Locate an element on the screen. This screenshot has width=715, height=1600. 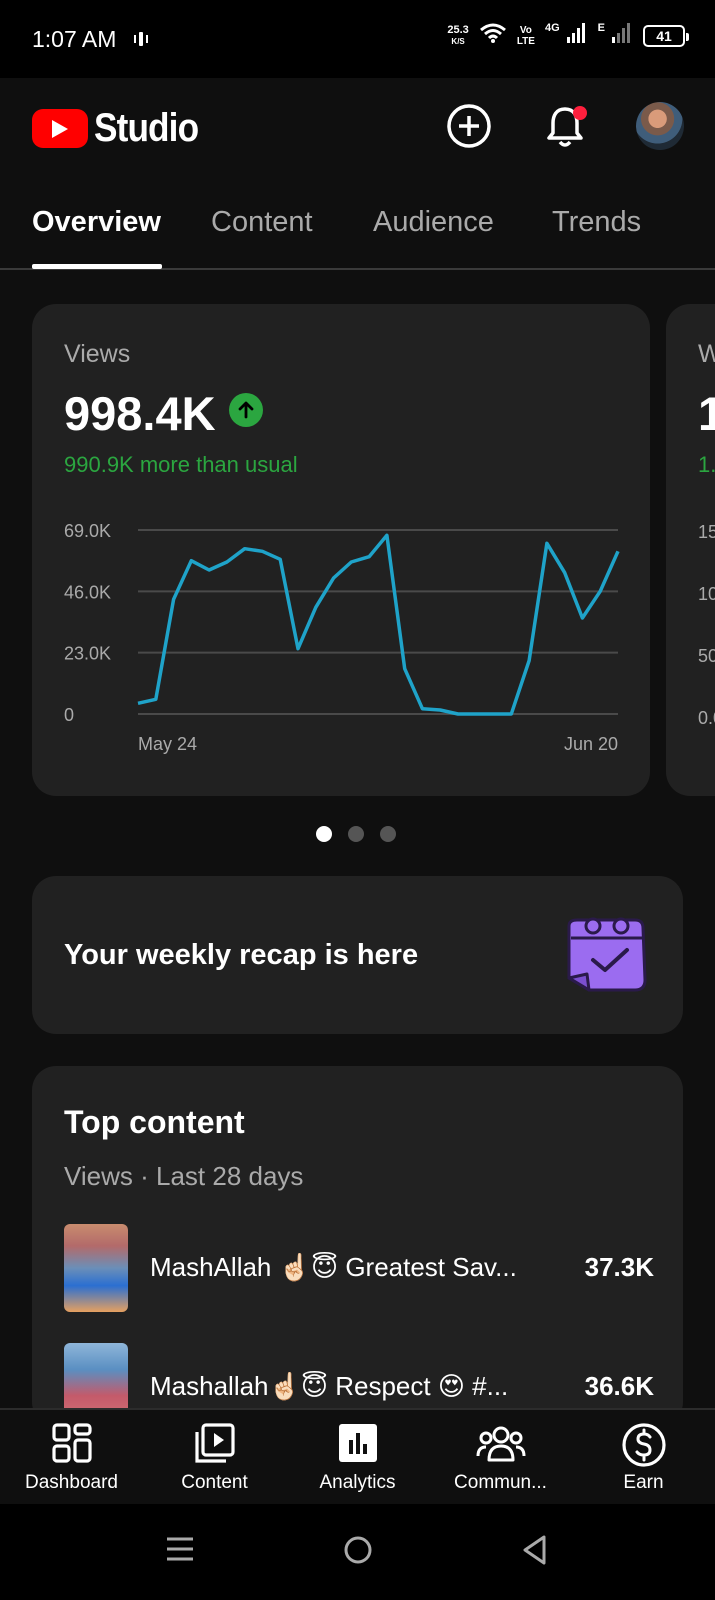
weekly-recap-card: Your weekly recap is here is located at coordinates (357, 955).